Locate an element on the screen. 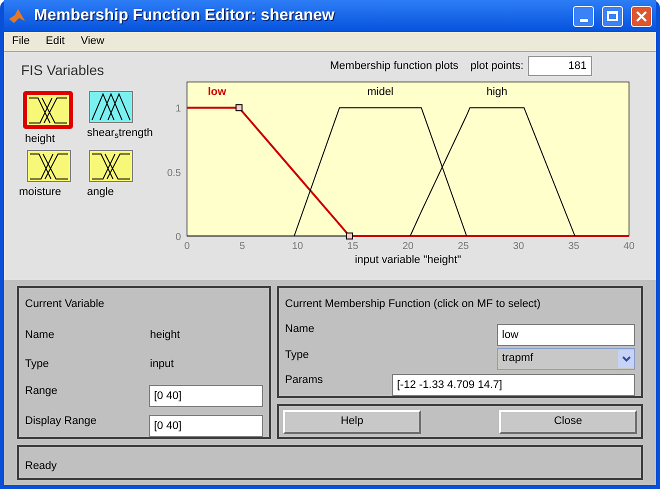 This screenshot has height=489, width=660. range-field: [0 40] is located at coordinates (206, 395).